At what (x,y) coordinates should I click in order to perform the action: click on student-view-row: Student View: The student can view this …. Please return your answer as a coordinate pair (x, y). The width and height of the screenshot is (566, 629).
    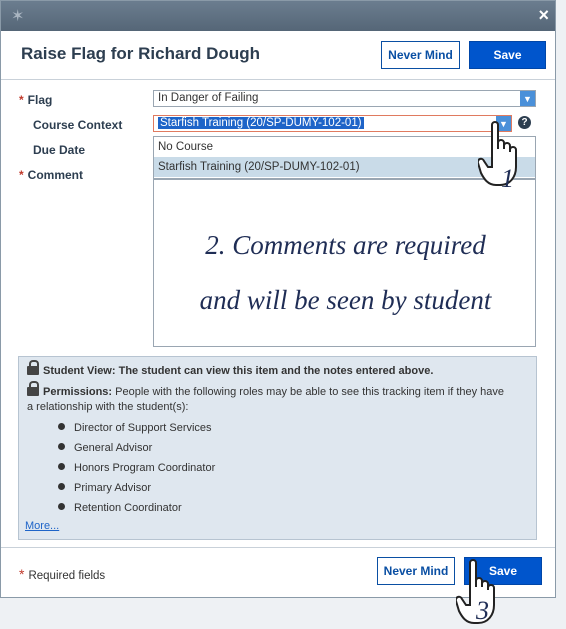
    Looking at the image, I should click on (230, 368).